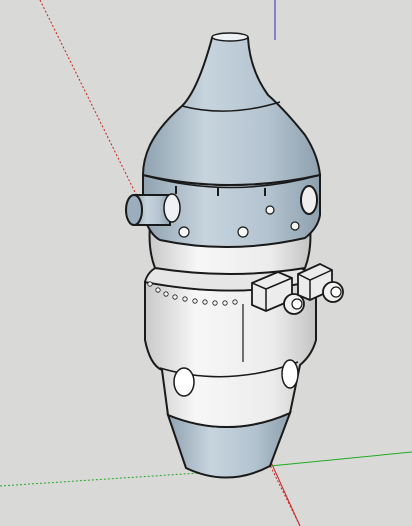  Describe the element at coordinates (340, 459) in the screenshot. I see `axis-green-icon` at that location.